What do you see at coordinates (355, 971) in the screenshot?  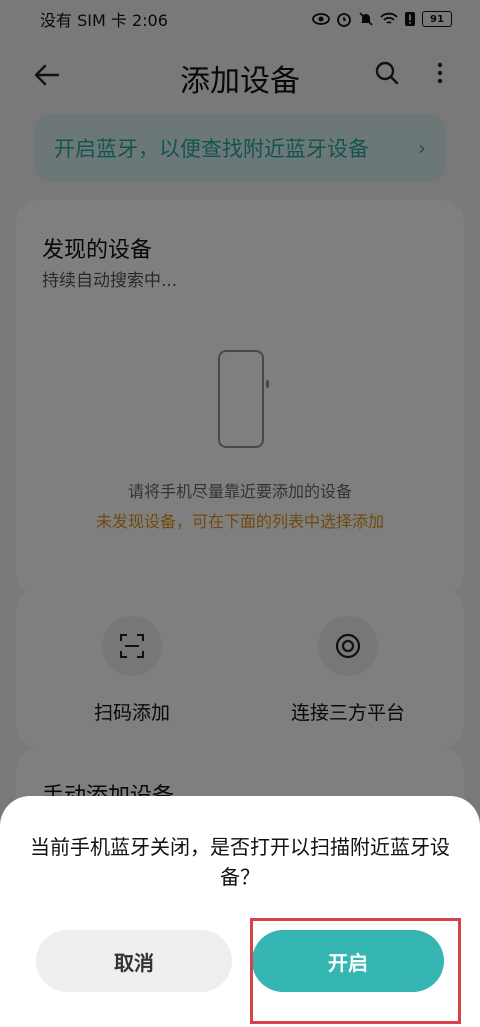 I see `highlight-annotation` at bounding box center [355, 971].